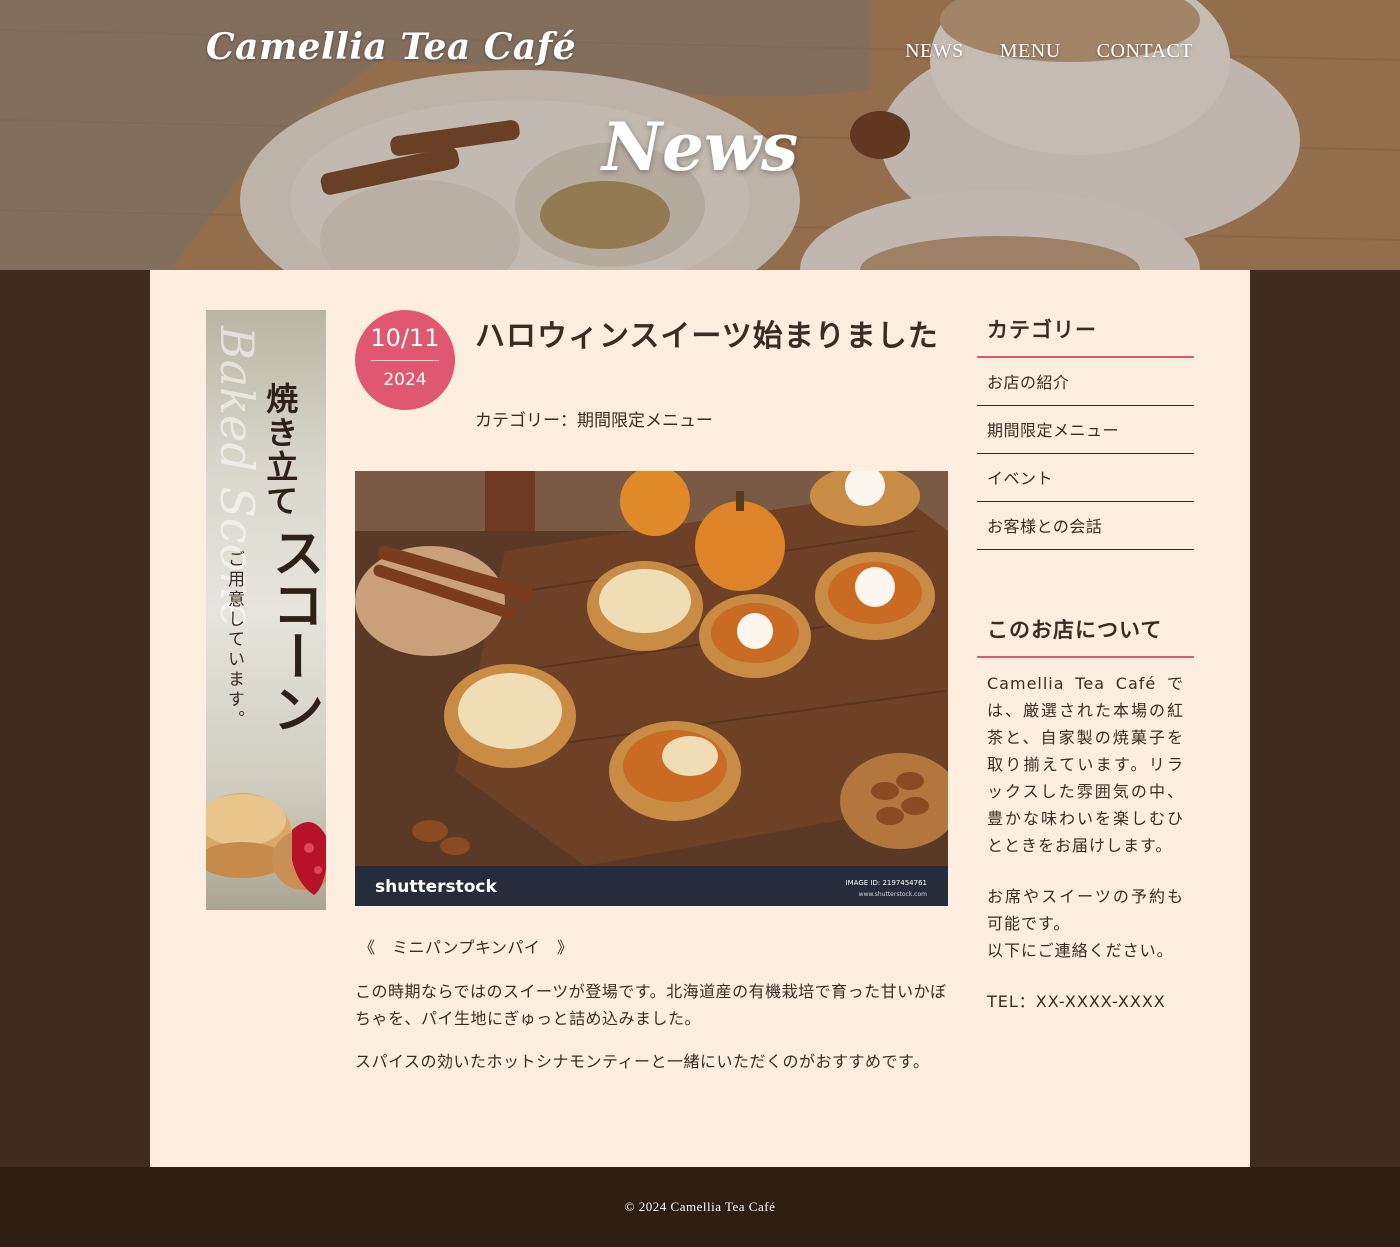 Image resolution: width=1400 pixels, height=1247 pixels. I want to click on scone-image, so click(266, 844).